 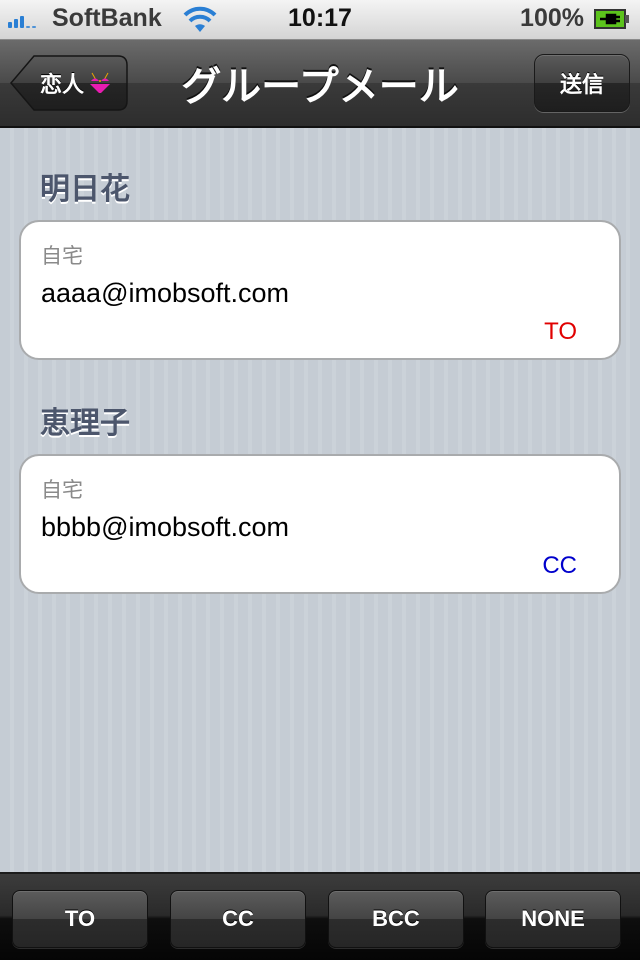 What do you see at coordinates (320, 20) in the screenshot?
I see `status-bar: SoftBank 10:17 100%` at bounding box center [320, 20].